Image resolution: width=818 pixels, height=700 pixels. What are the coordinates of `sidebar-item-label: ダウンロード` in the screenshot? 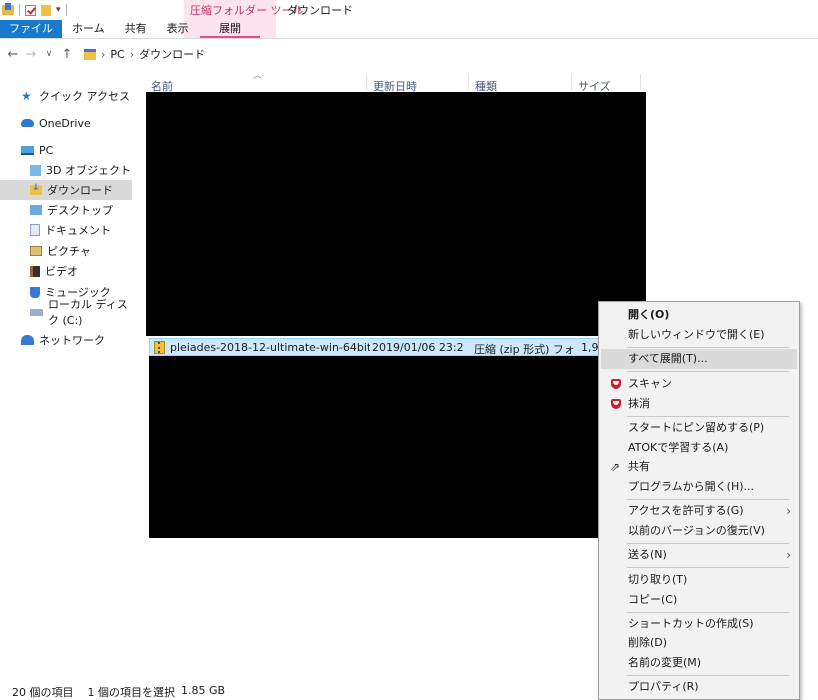 It's located at (80, 190).